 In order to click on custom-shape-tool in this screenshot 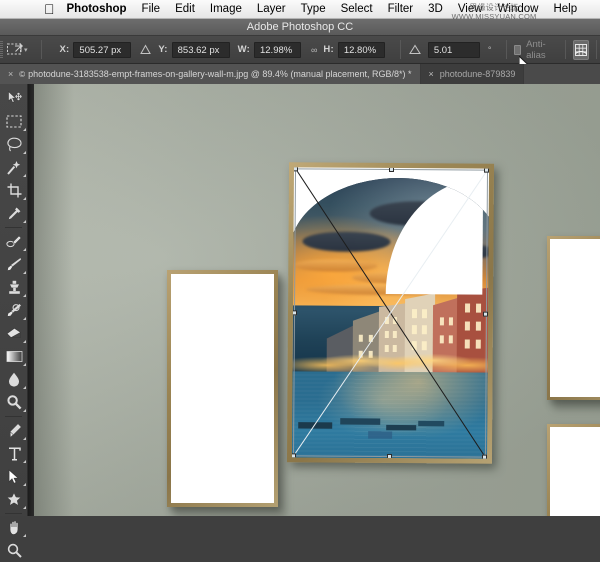, I will do `click(14, 499)`.